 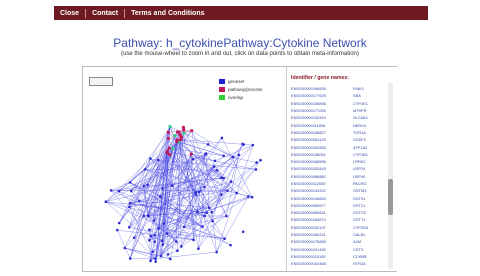 I want to click on identifier-code: ENSG00000065577, so click(x=322, y=205).